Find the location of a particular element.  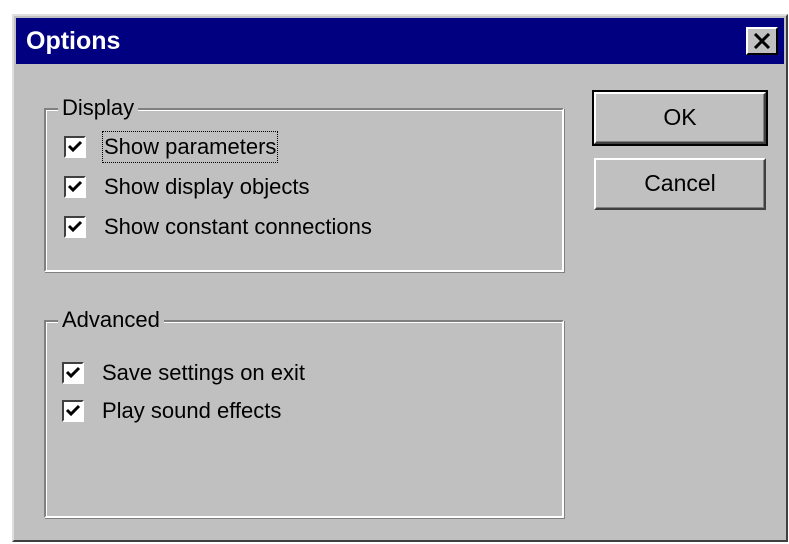

checkbox-label: Show constant connections is located at coordinates (238, 226).